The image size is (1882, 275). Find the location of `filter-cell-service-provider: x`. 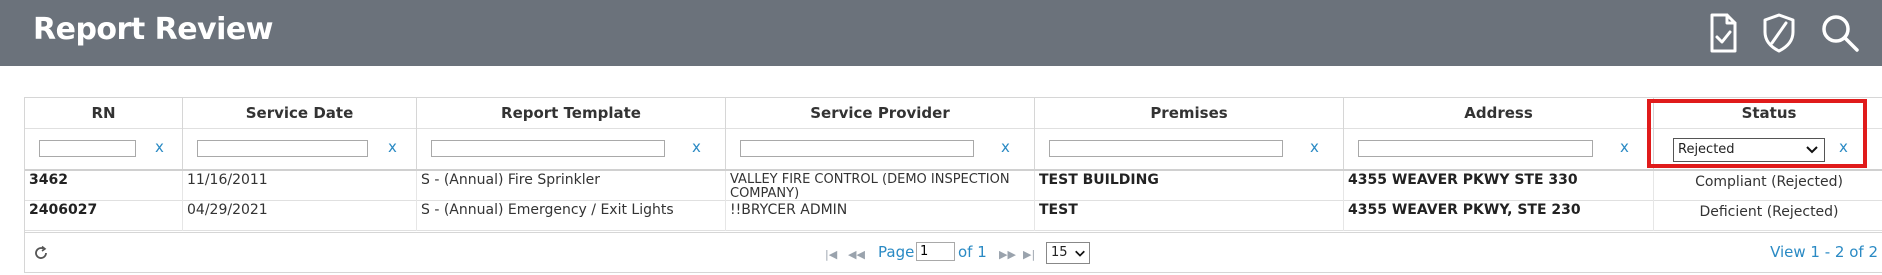

filter-cell-service-provider: x is located at coordinates (880, 148).